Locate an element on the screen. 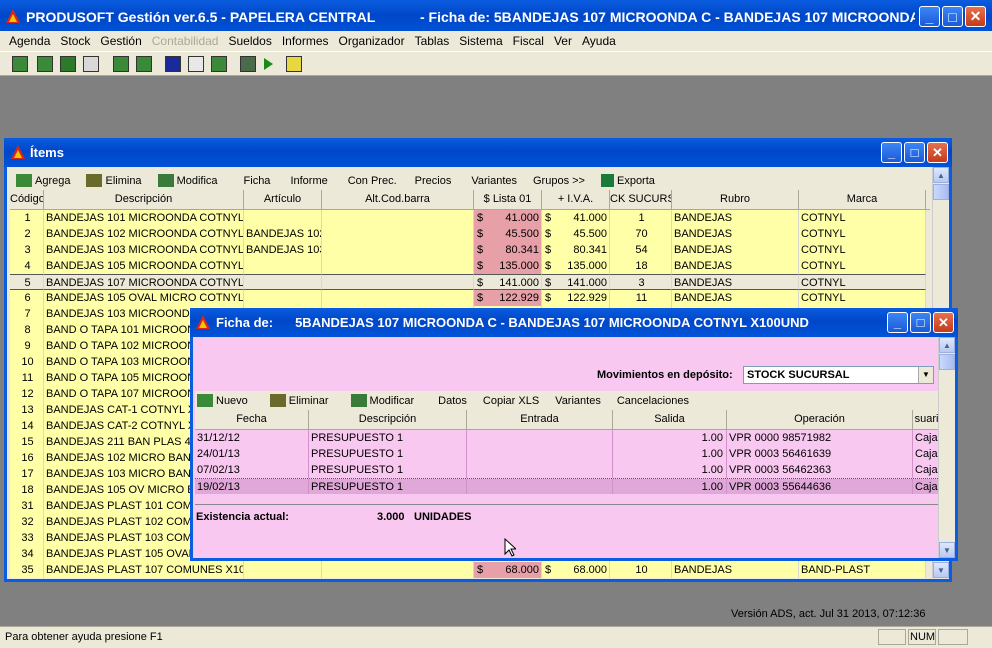 The image size is (992, 648). maximize-button: □ is located at coordinates (952, 16).